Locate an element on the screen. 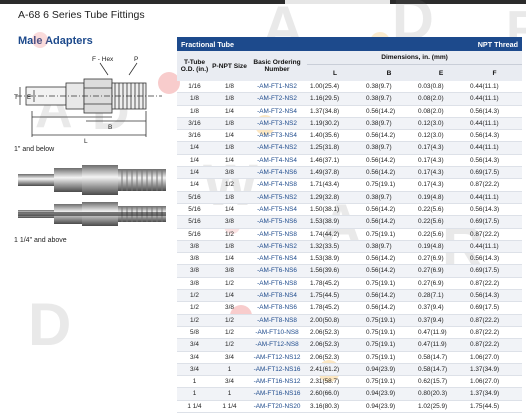 This screenshot has width=526, height=413. col-pnpt: P-NPT Size is located at coordinates (229, 66).